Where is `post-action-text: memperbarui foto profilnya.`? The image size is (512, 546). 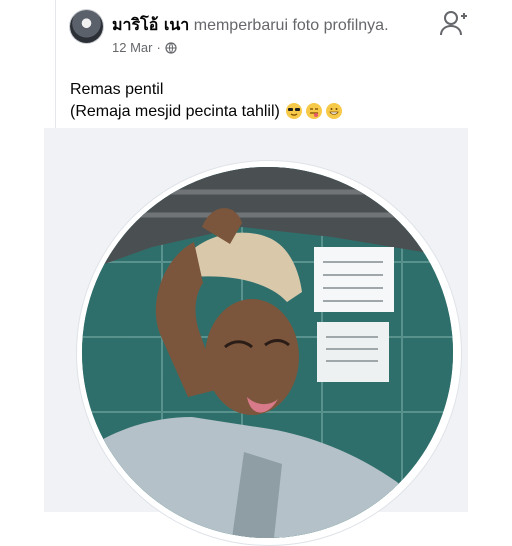
post-action-text: memperbarui foto profilnya. is located at coordinates (291, 25).